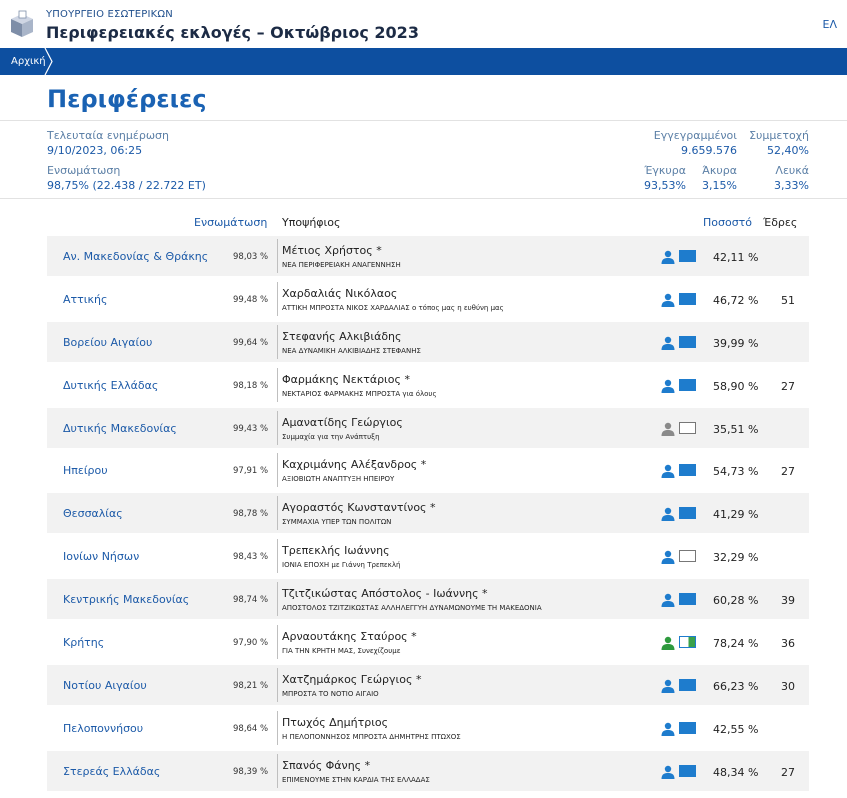 This screenshot has width=847, height=798. I want to click on candidate-name: Μέτιος Χρήστος *, so click(332, 250).